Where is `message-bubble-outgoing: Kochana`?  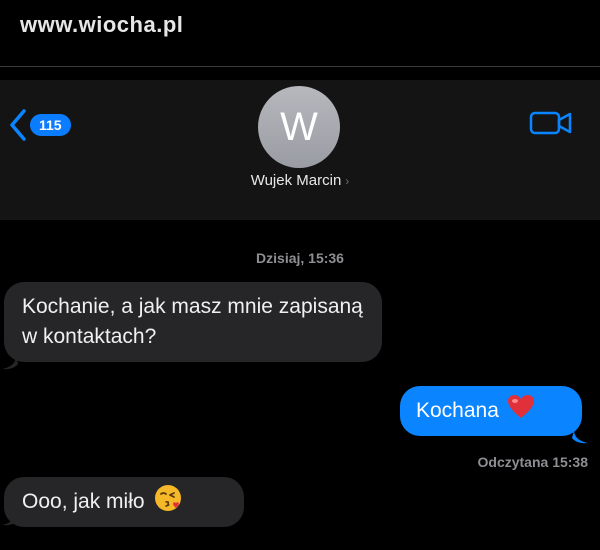 message-bubble-outgoing: Kochana is located at coordinates (491, 411).